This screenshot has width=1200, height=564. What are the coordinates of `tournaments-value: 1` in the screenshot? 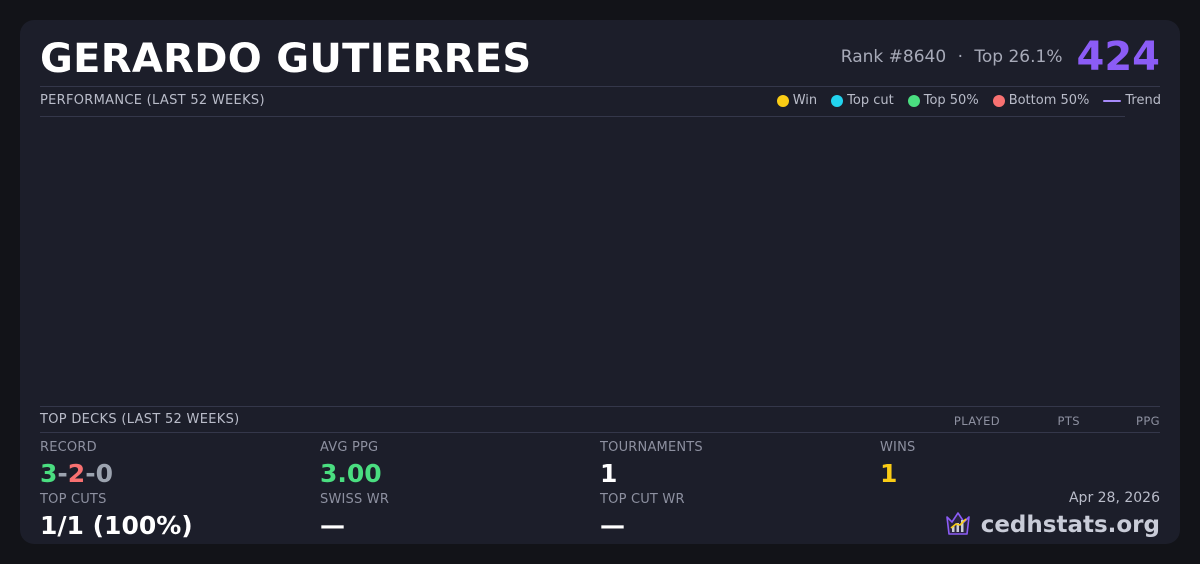 It's located at (609, 473).